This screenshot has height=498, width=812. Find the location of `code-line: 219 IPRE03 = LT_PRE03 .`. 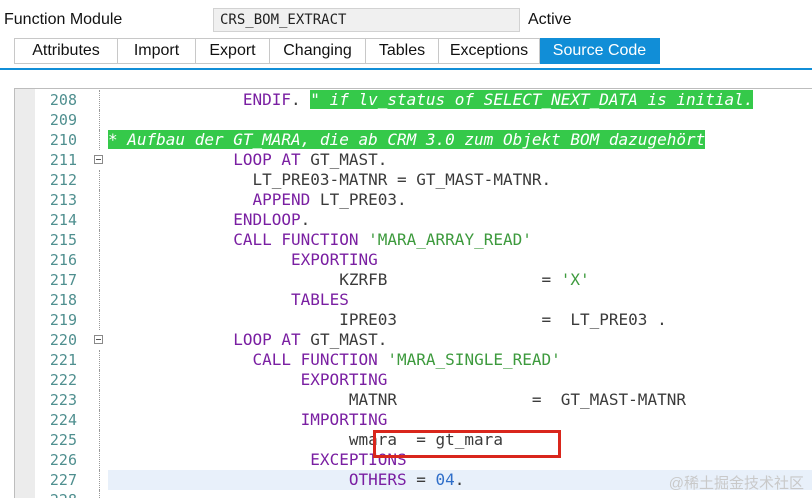

code-line: 219 IPRE03 = LT_PRE03 . is located at coordinates (413, 320).